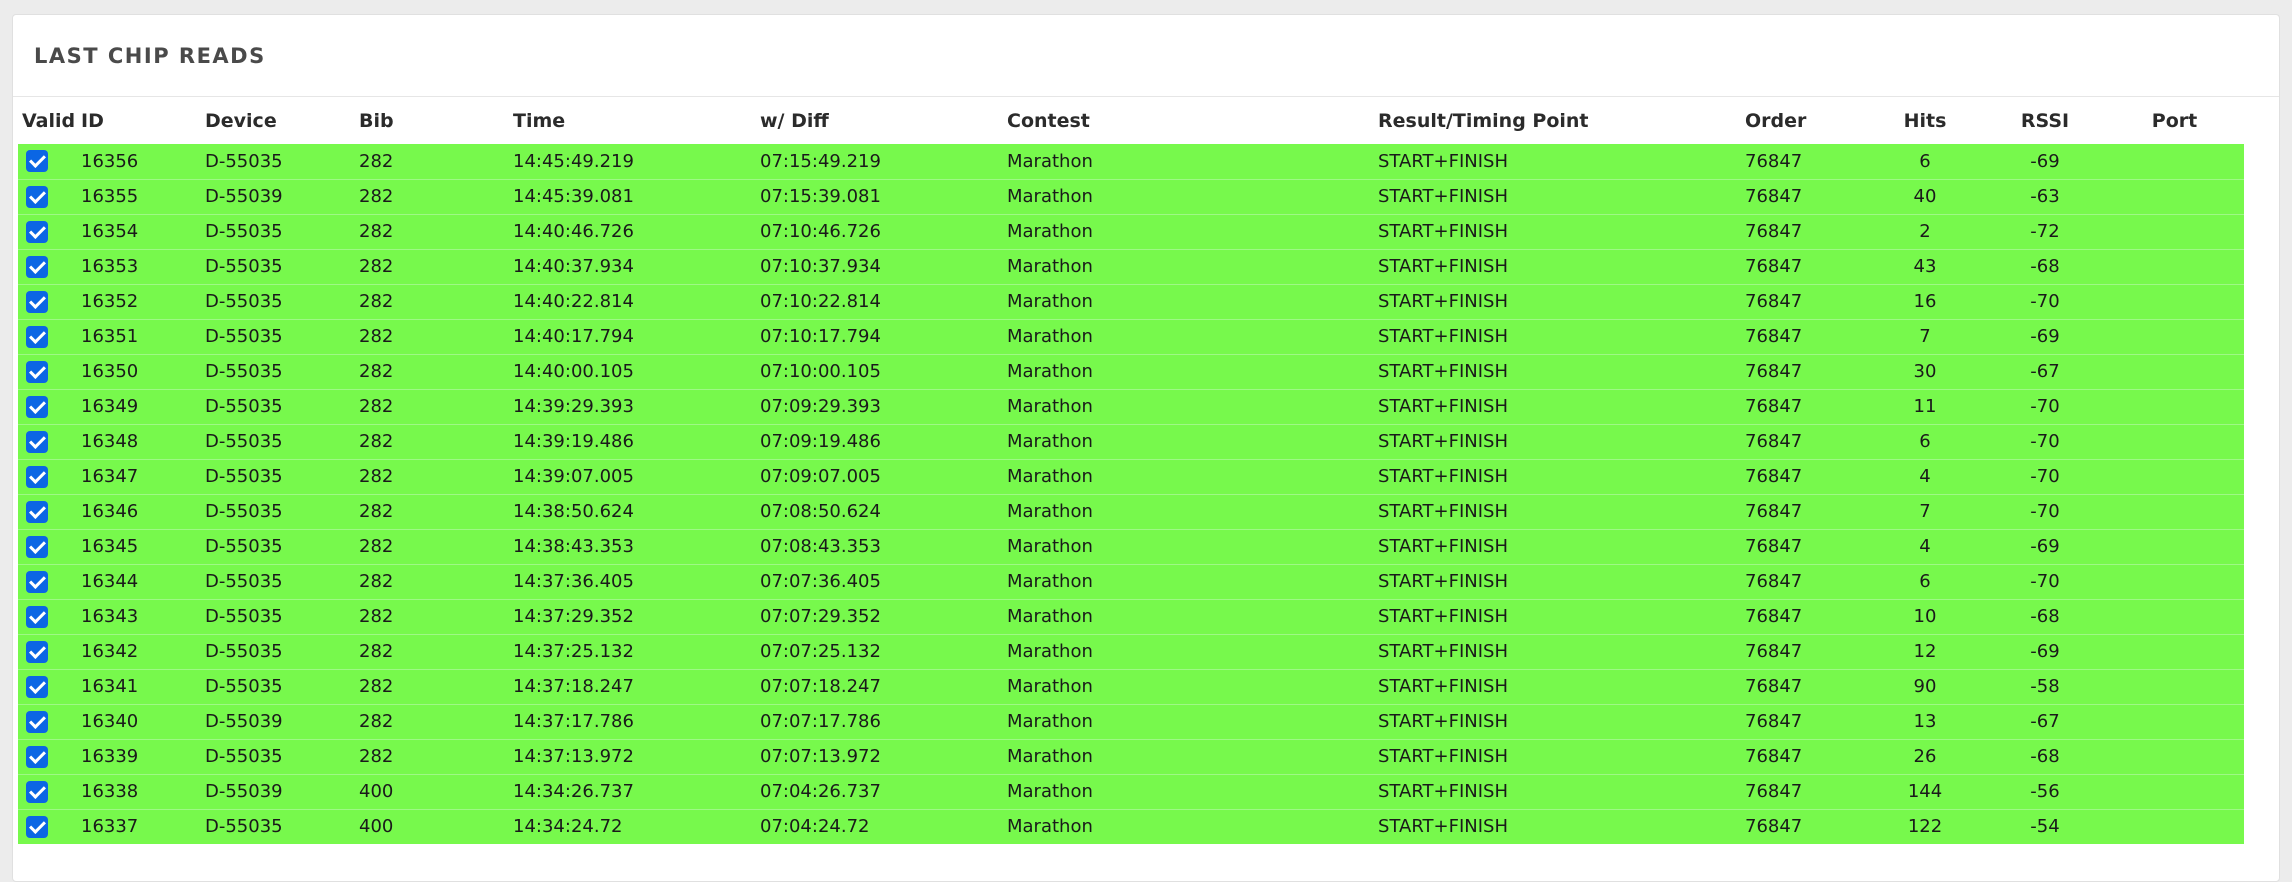 This screenshot has width=2292, height=882. I want to click on cell-time: 14:37:13.972, so click(573, 756).